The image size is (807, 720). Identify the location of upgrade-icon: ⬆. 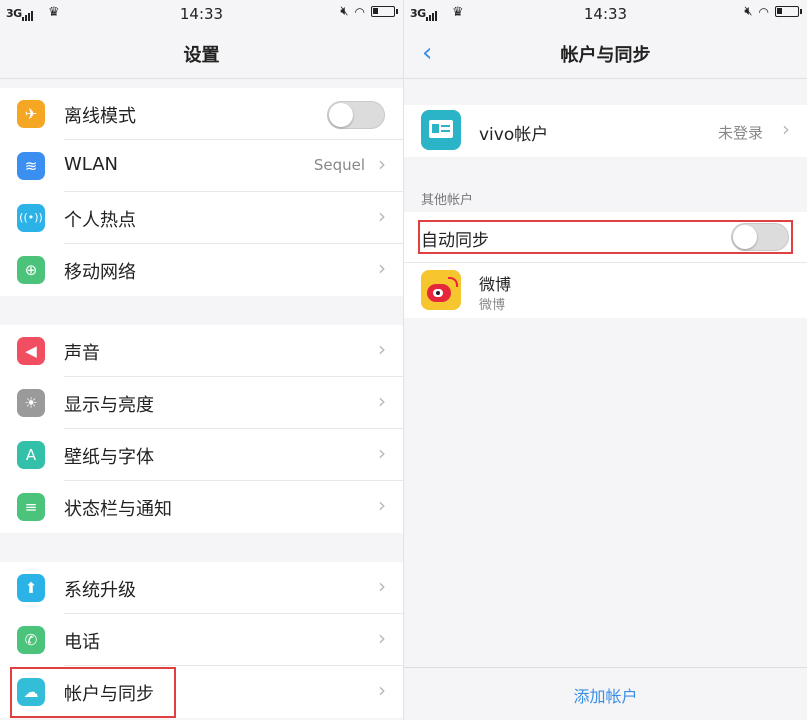
(31, 588).